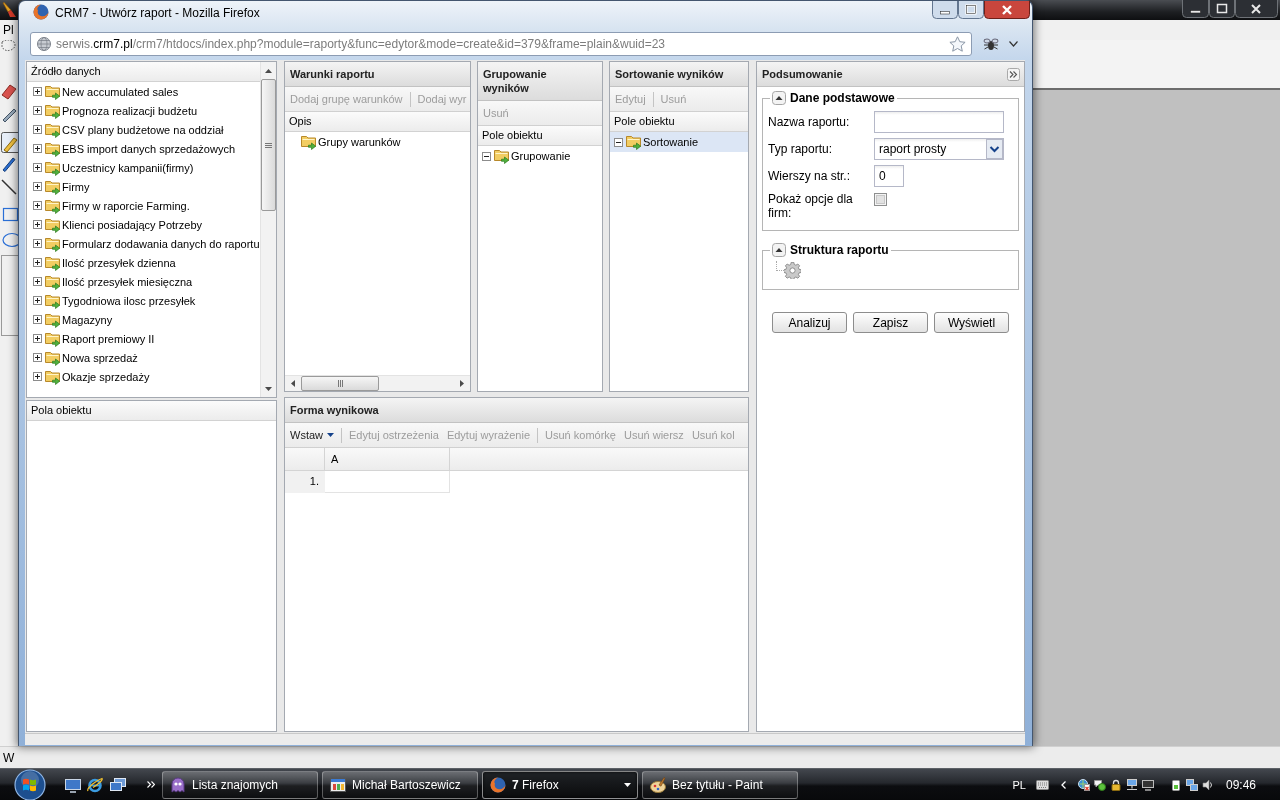  What do you see at coordinates (73, 784) in the screenshot?
I see `desktop-icon` at bounding box center [73, 784].